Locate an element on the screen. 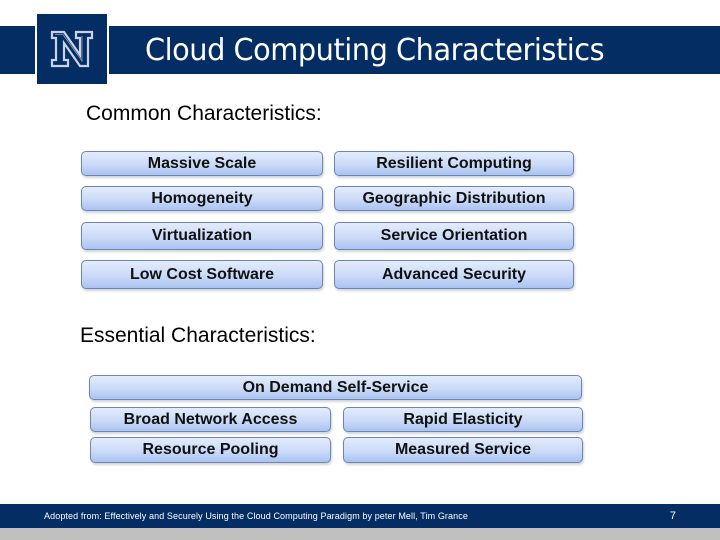  essential-resource-pooling: Resource Pooling is located at coordinates (210, 450).